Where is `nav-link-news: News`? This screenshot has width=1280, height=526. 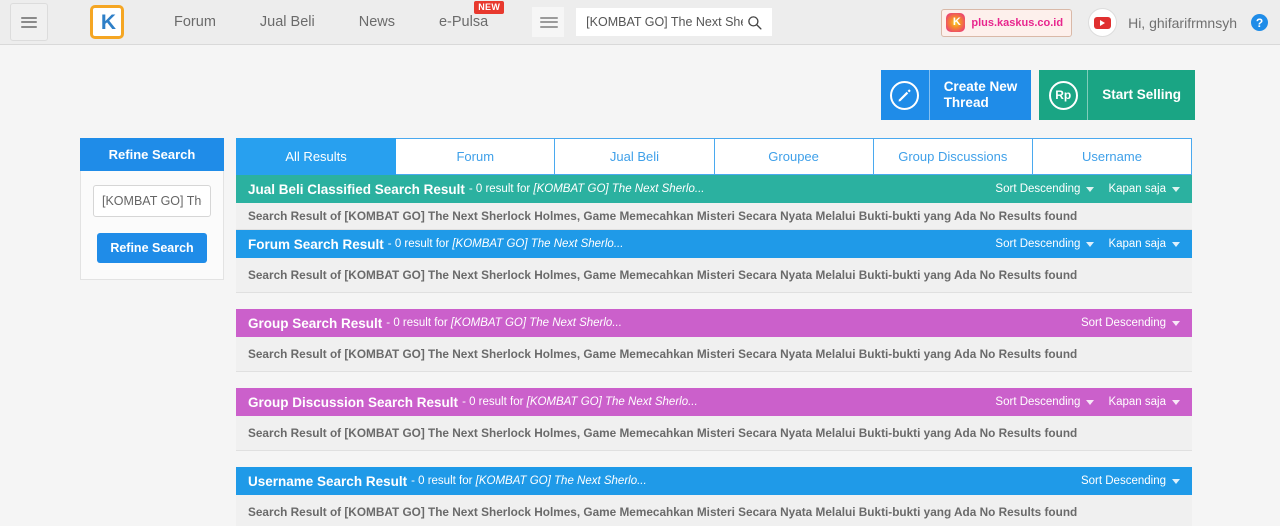 nav-link-news: News is located at coordinates (377, 22).